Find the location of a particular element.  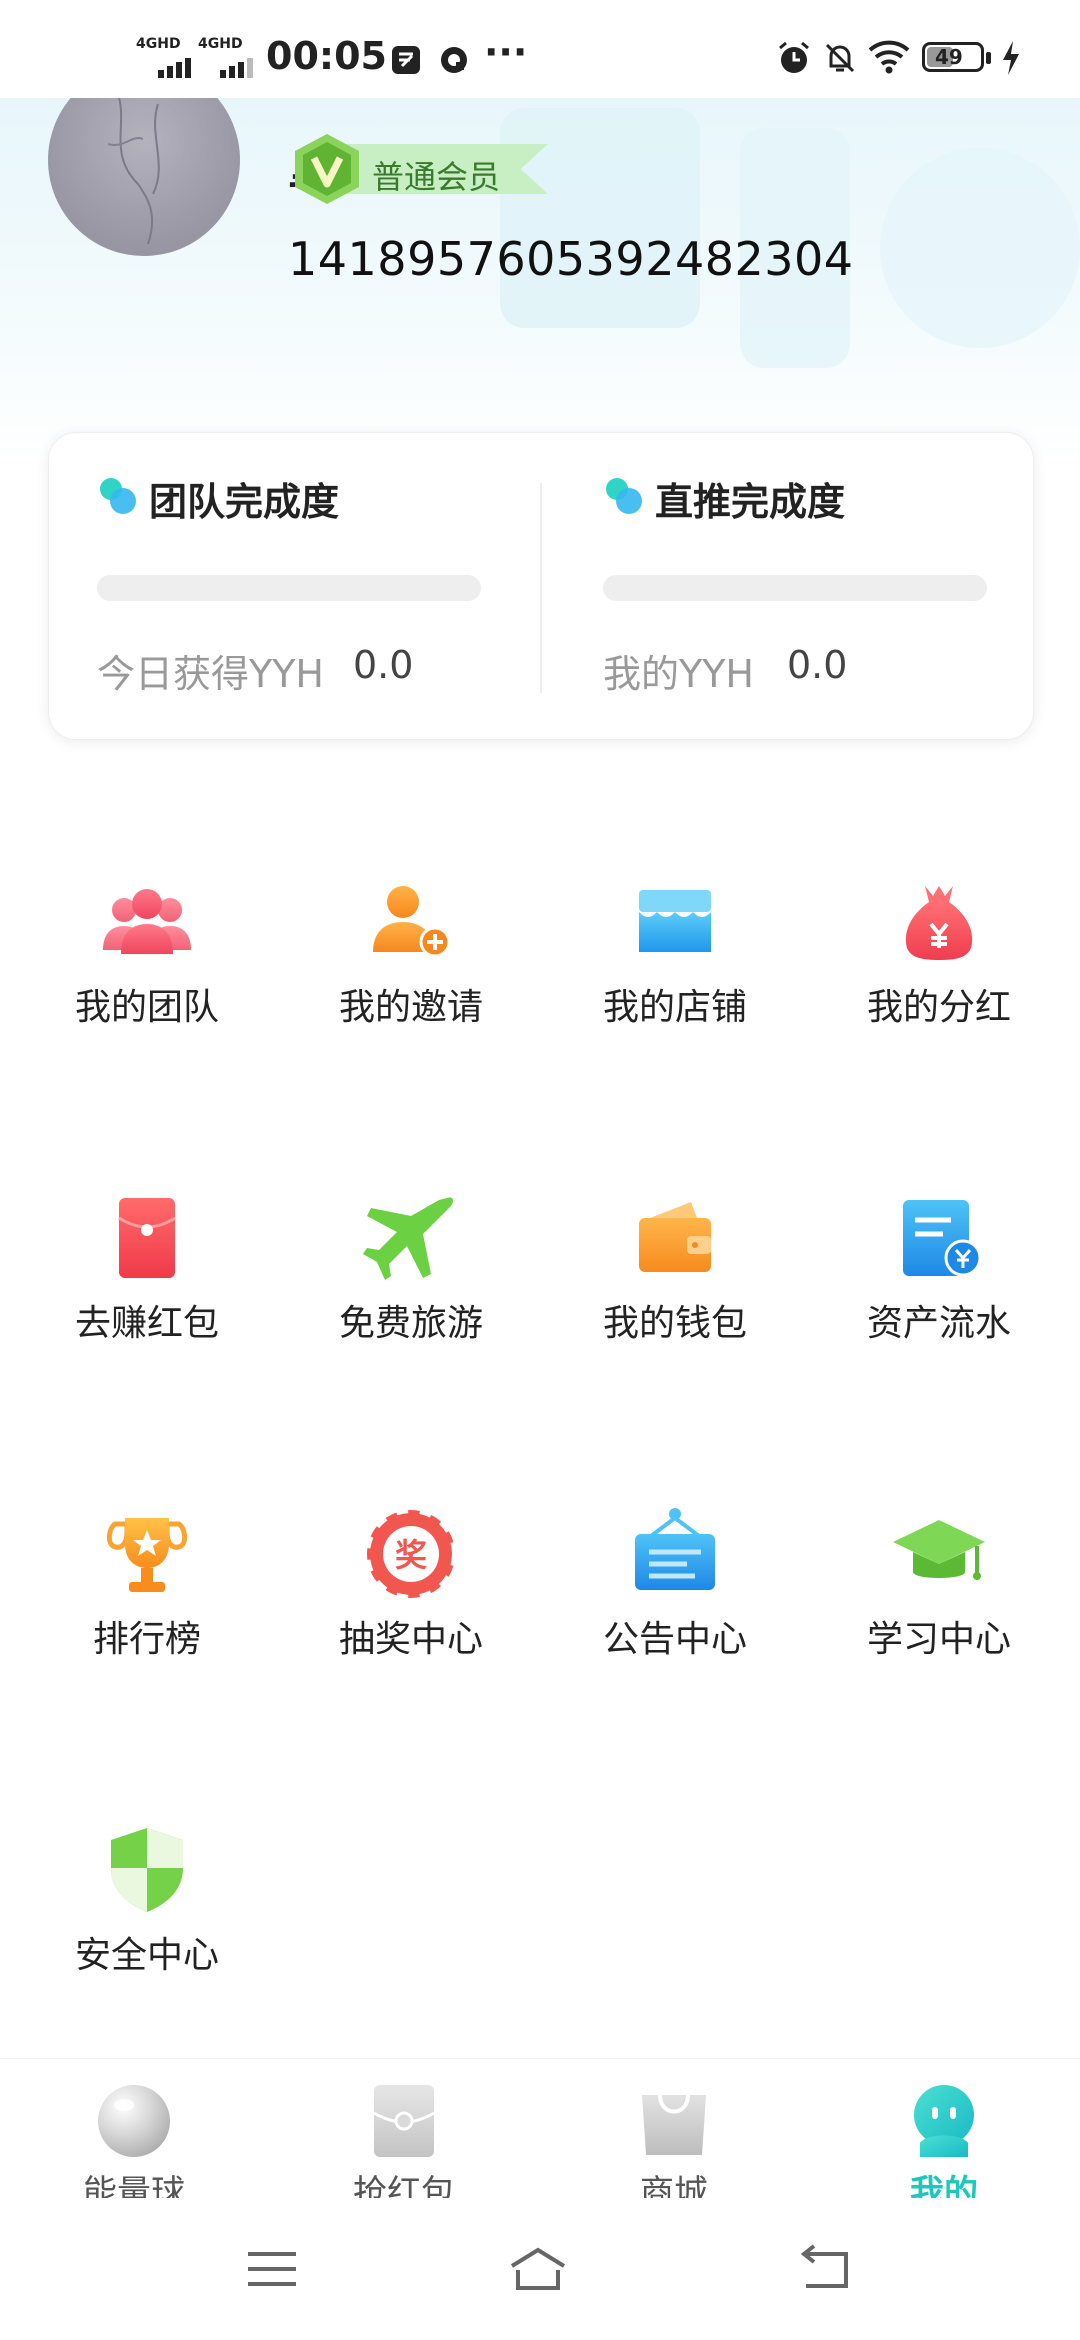

signal-1-icon: 4GHD is located at coordinates (166, 57).